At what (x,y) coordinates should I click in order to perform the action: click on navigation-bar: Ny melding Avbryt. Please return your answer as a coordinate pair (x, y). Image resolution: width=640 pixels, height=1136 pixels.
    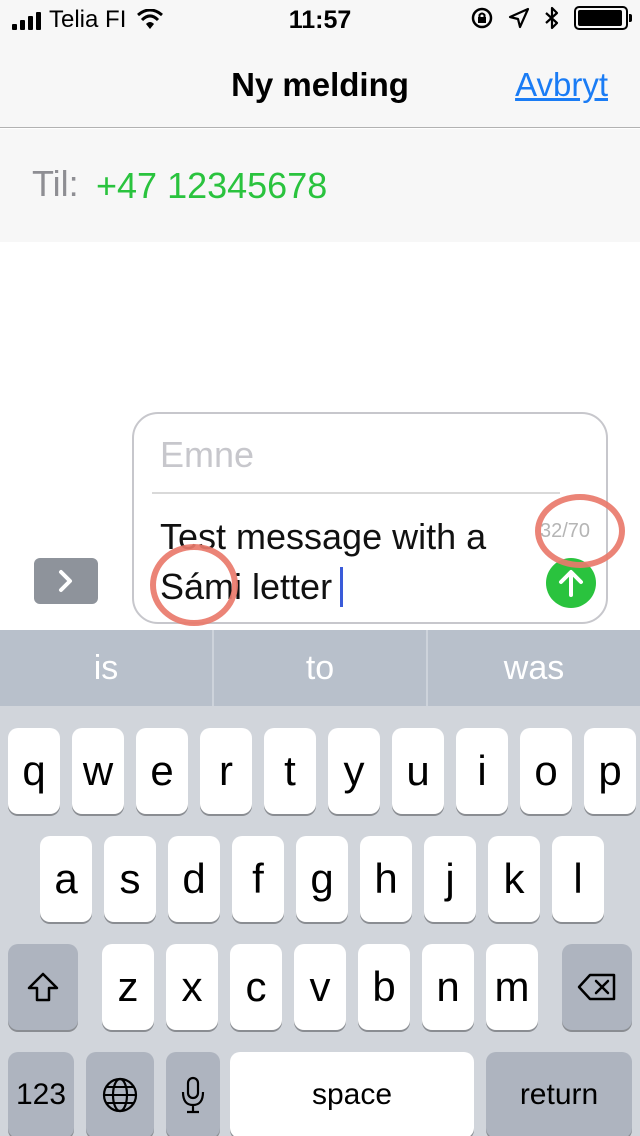
    Looking at the image, I should click on (320, 84).